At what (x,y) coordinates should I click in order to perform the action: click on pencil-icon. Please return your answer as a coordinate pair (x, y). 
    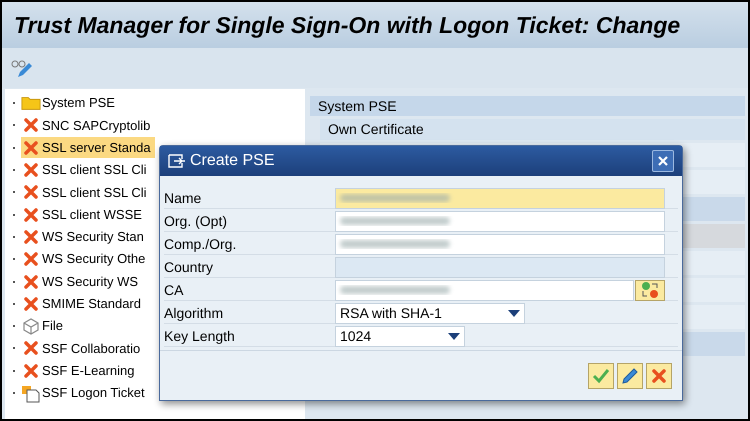
    Looking at the image, I should click on (630, 375).